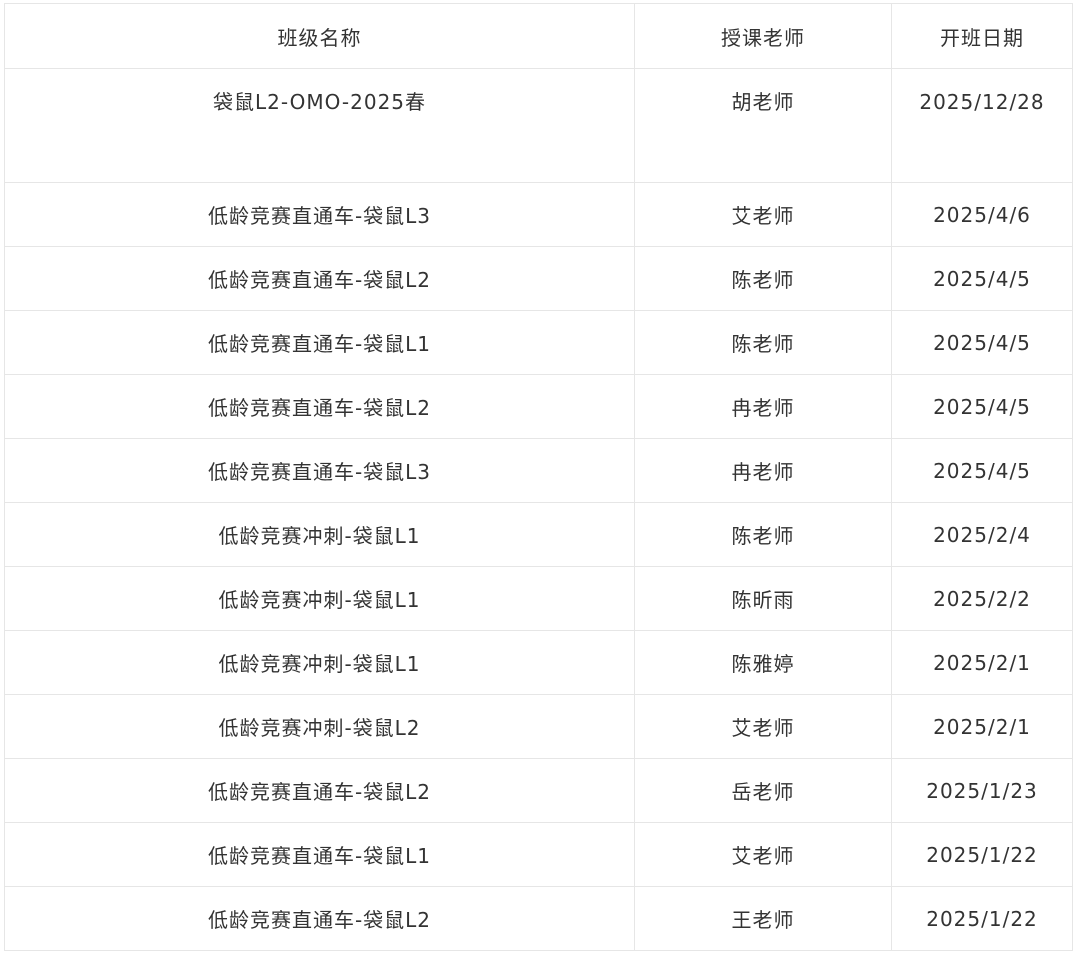 Image resolution: width=1080 pixels, height=968 pixels. What do you see at coordinates (982, 534) in the screenshot?
I see `start-date-cell: 2025/2/4` at bounding box center [982, 534].